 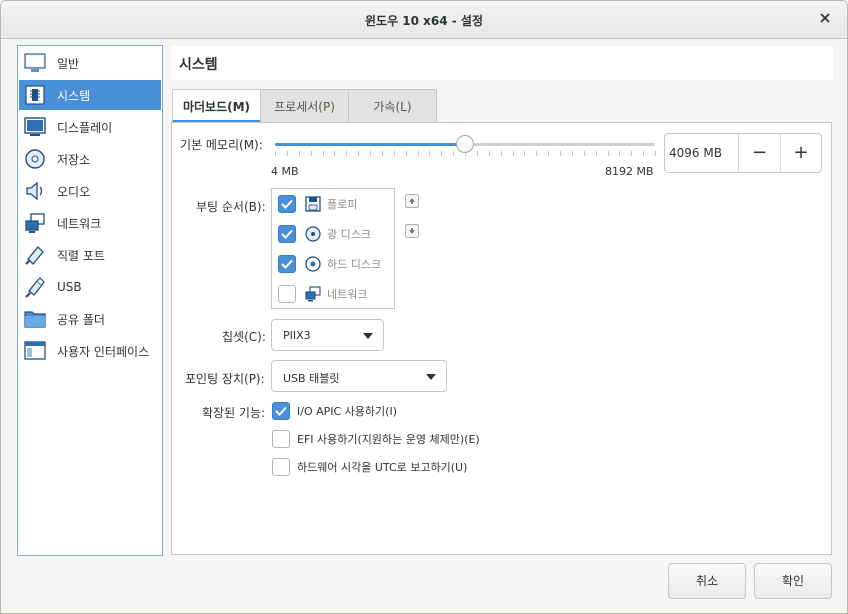 I want to click on feature-efi: EFI 사용하기(지원하는 운영 체제만)(E), so click(x=376, y=439).